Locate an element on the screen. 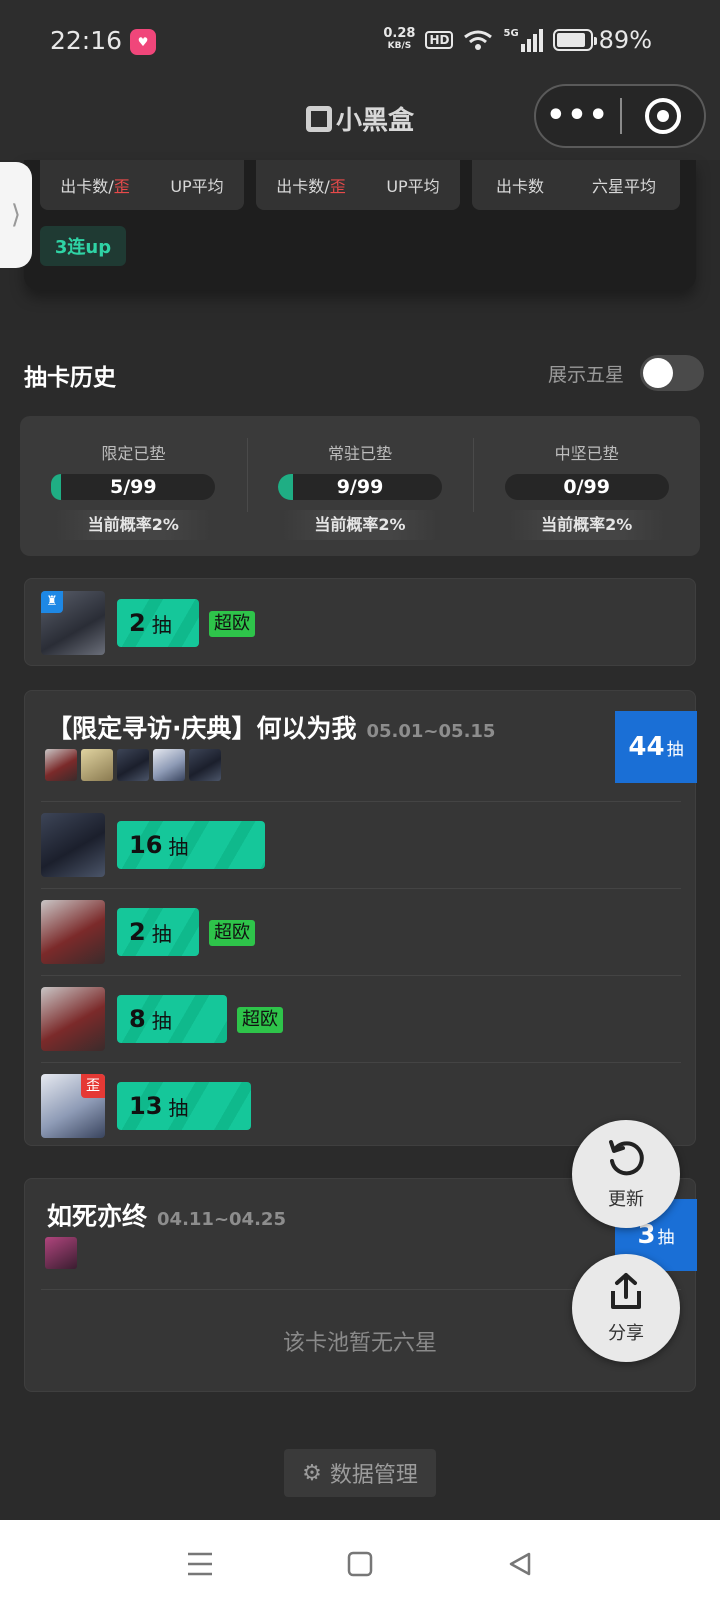  pity-value: 0/99 is located at coordinates (586, 487).